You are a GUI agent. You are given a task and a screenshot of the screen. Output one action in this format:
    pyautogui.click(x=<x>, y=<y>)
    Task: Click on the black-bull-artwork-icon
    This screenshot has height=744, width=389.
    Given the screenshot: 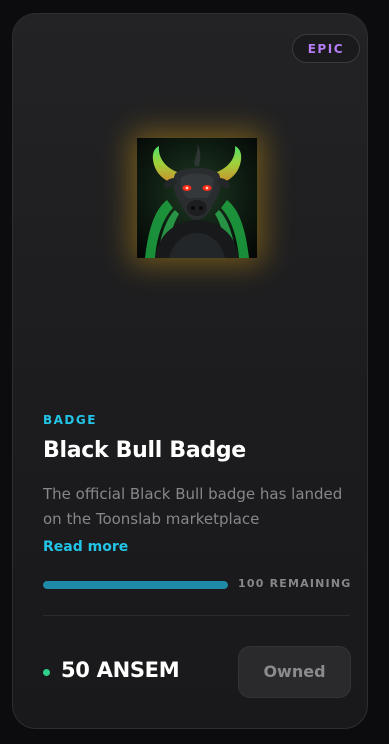 What is the action you would take?
    pyautogui.click(x=197, y=198)
    